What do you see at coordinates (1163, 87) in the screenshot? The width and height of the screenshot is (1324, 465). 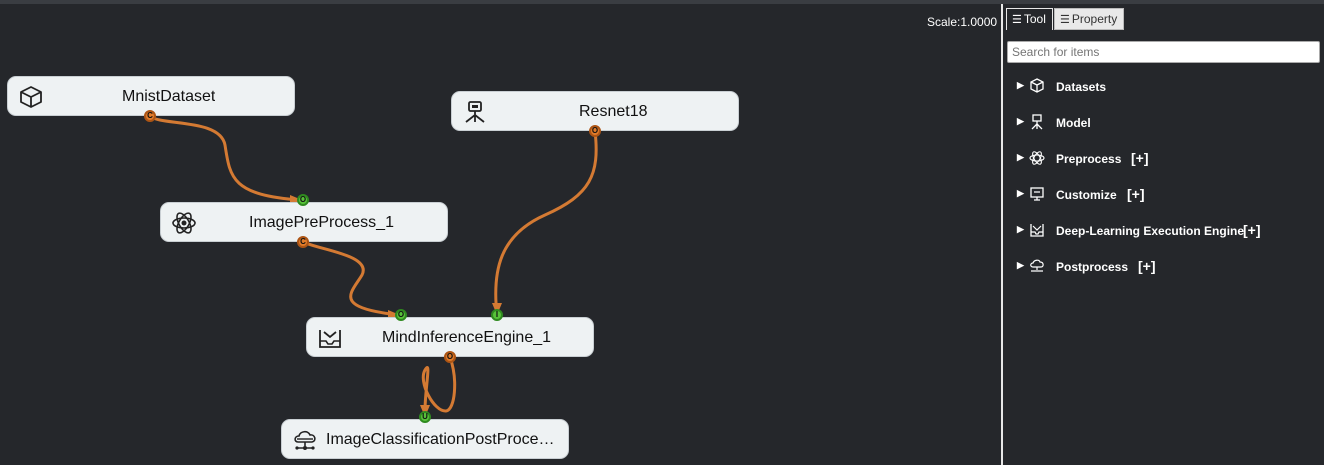 I see `tree-item-datasets: ▶ Datasets` at bounding box center [1163, 87].